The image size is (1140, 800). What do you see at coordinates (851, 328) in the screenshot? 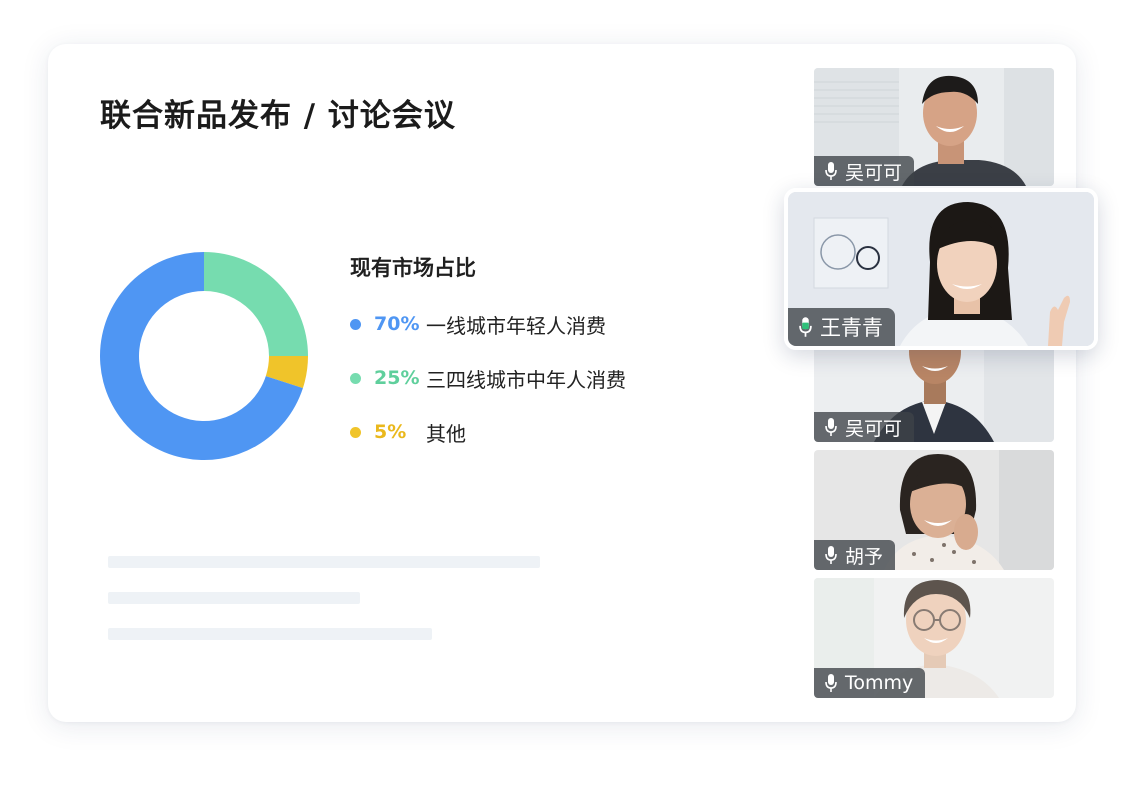
I see `participant-name: 王青青` at bounding box center [851, 328].